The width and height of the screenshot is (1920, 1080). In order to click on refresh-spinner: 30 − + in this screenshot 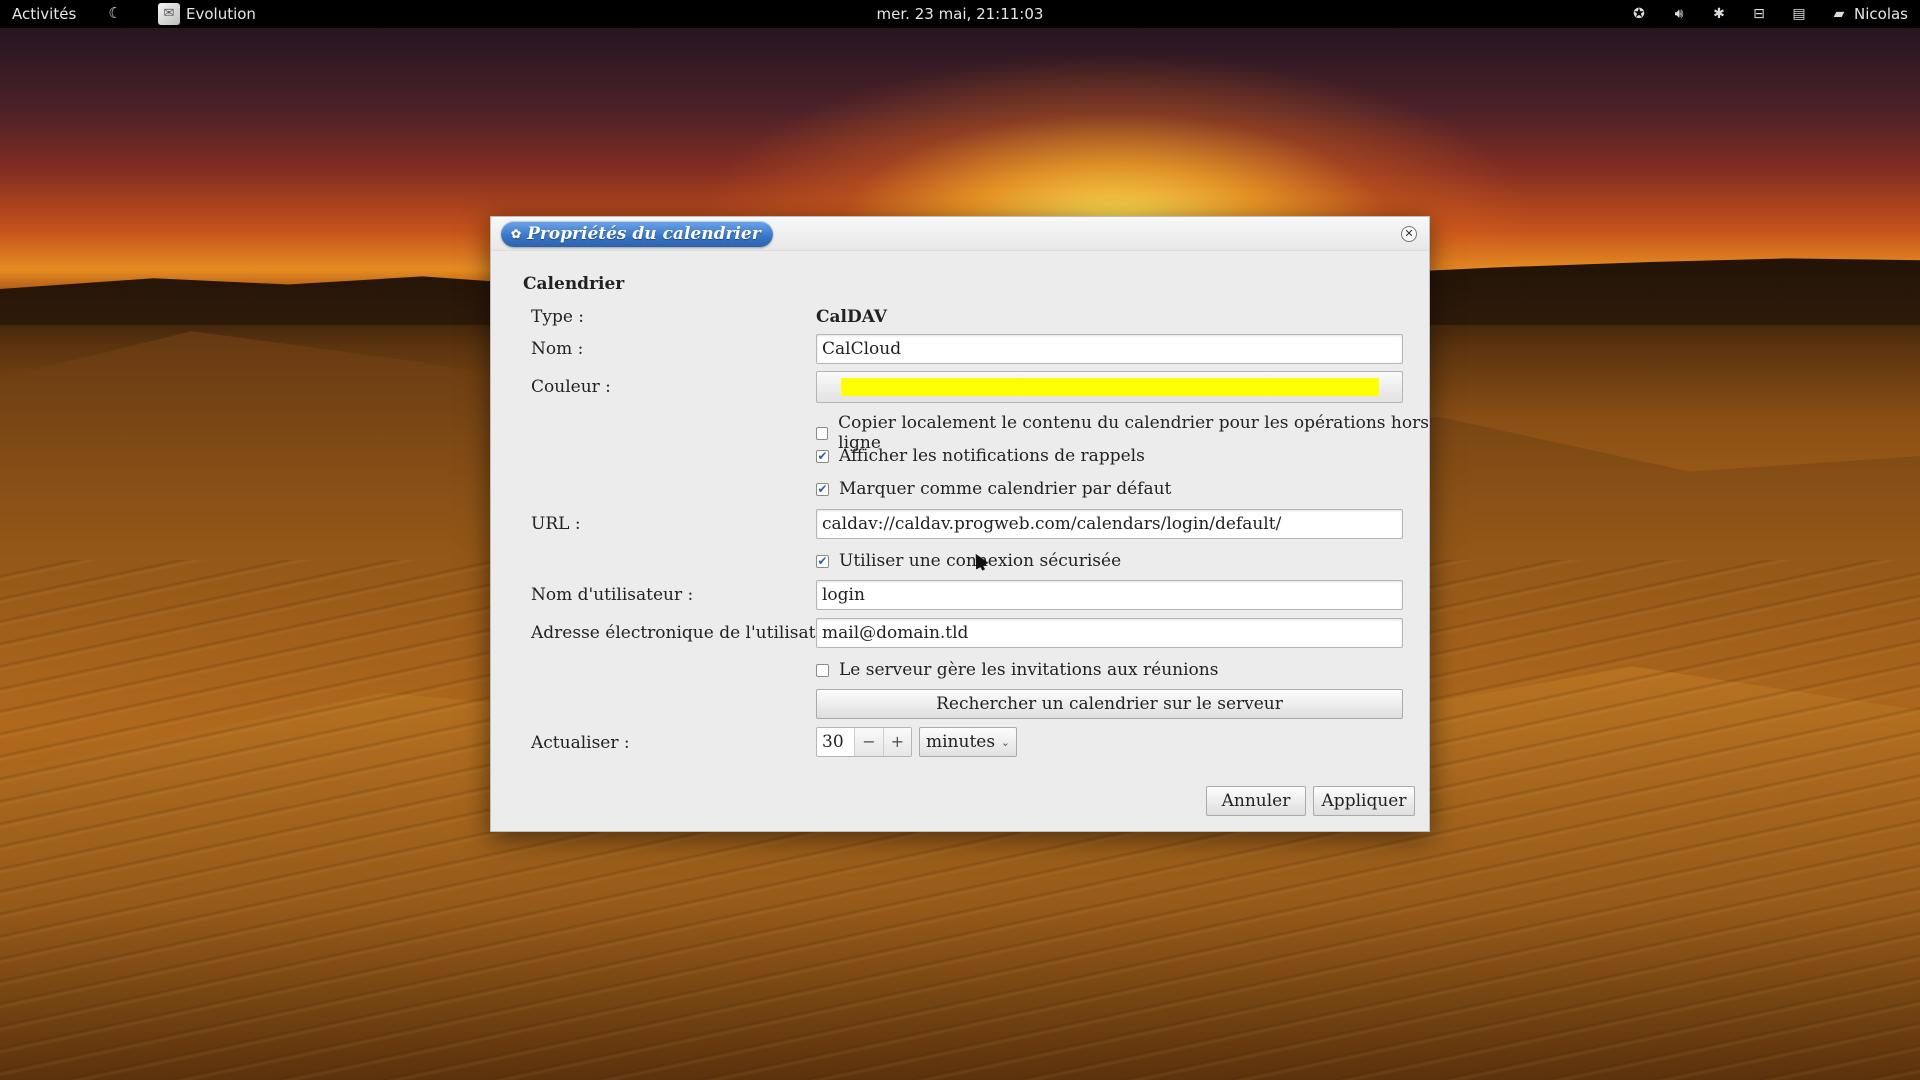, I will do `click(864, 742)`.